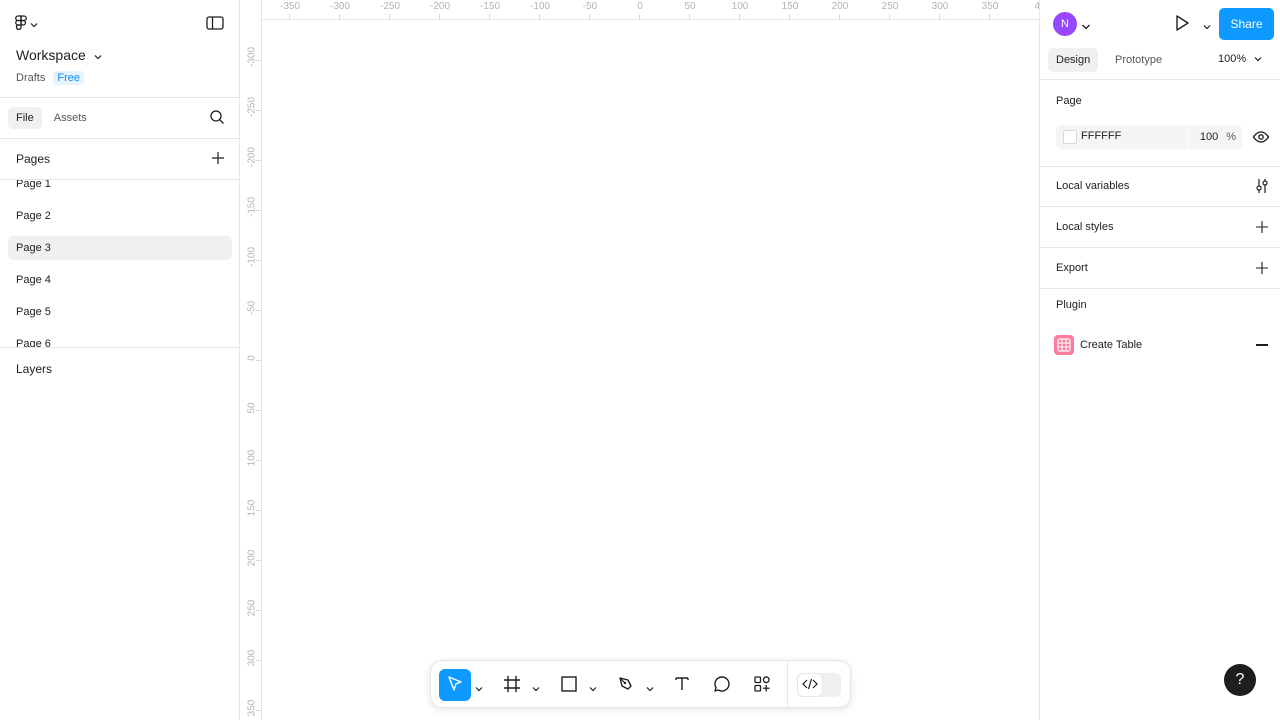 The height and width of the screenshot is (720, 1280). What do you see at coordinates (490, 6) in the screenshot?
I see `ruler-tick-label: -150` at bounding box center [490, 6].